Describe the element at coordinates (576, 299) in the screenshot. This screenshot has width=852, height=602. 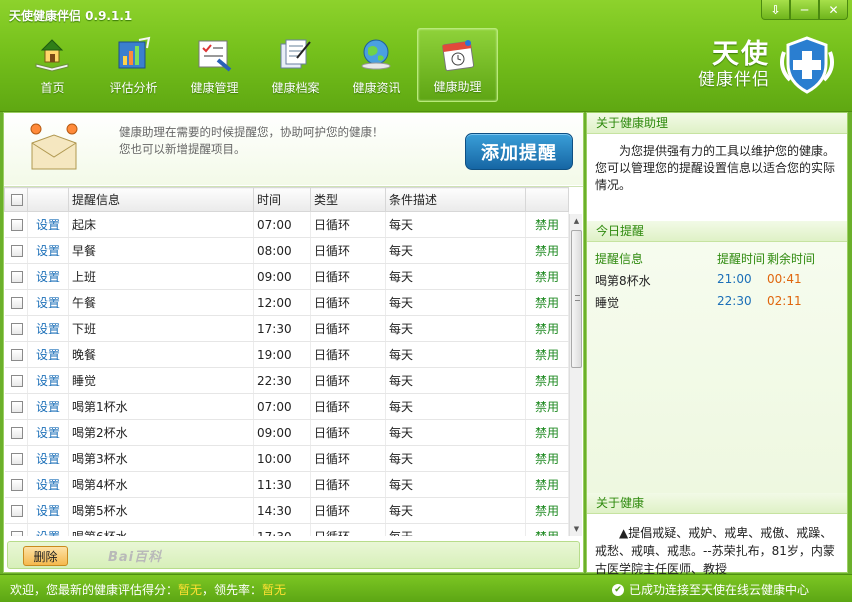
I see `scrollbar-thumb` at that location.